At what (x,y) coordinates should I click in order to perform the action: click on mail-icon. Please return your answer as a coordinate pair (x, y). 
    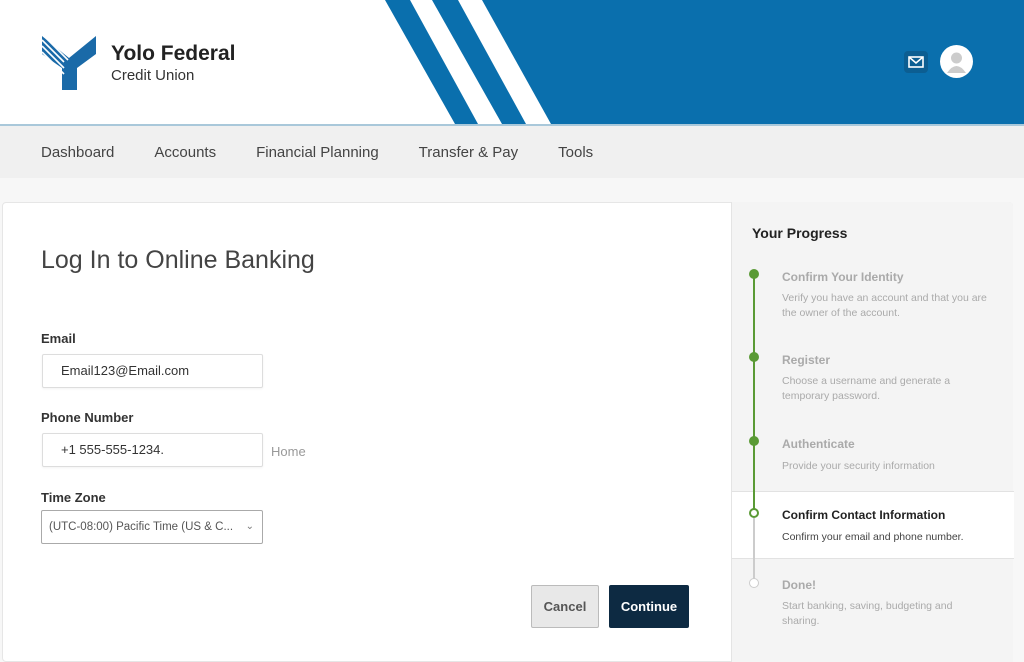
    Looking at the image, I should click on (916, 62).